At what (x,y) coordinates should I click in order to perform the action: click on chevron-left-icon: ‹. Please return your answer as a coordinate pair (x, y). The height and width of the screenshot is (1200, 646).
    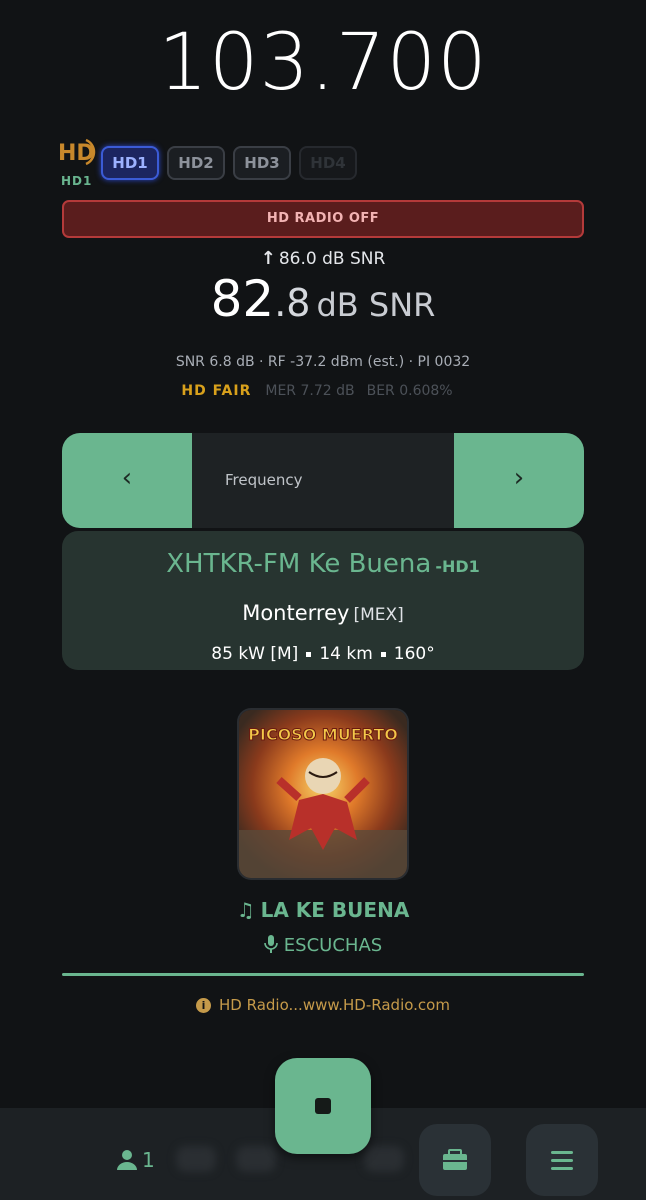
    Looking at the image, I should click on (127, 478).